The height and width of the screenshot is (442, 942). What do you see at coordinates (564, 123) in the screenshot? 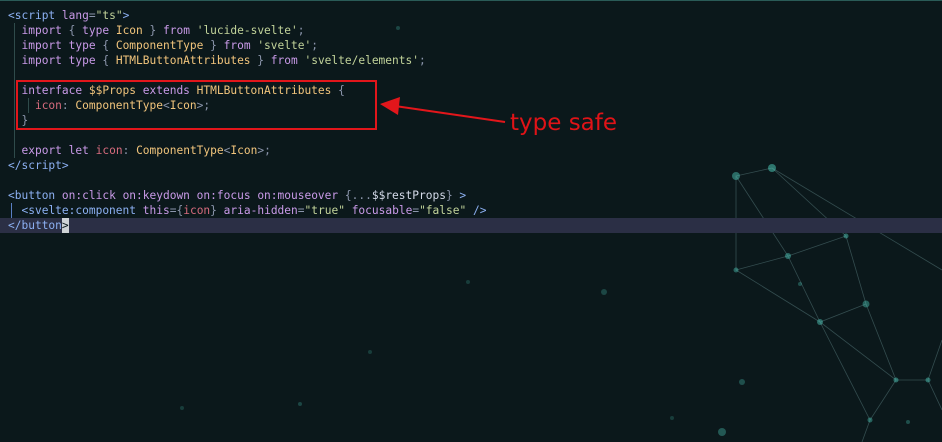
I see `annotation-label: type safe` at bounding box center [564, 123].